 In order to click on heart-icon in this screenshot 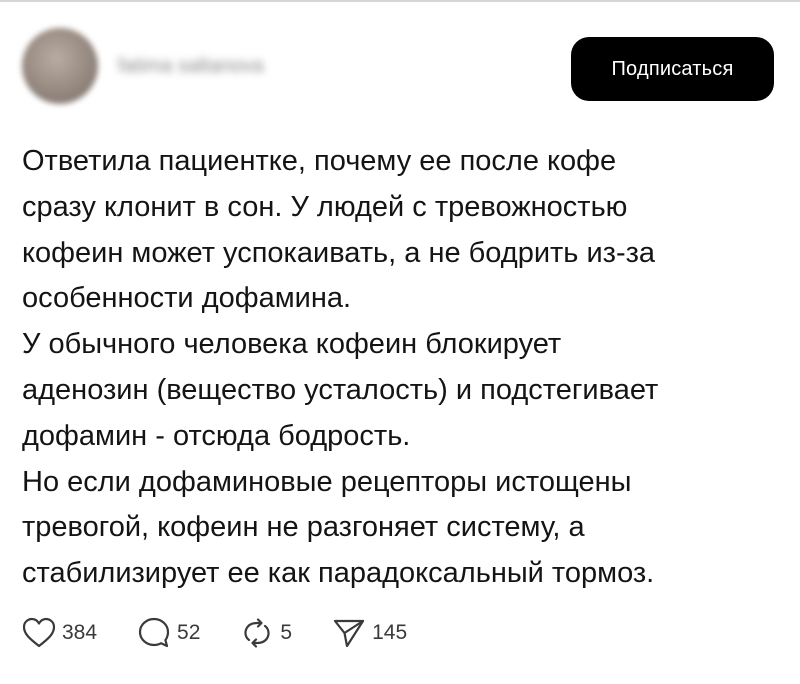, I will do `click(39, 633)`.